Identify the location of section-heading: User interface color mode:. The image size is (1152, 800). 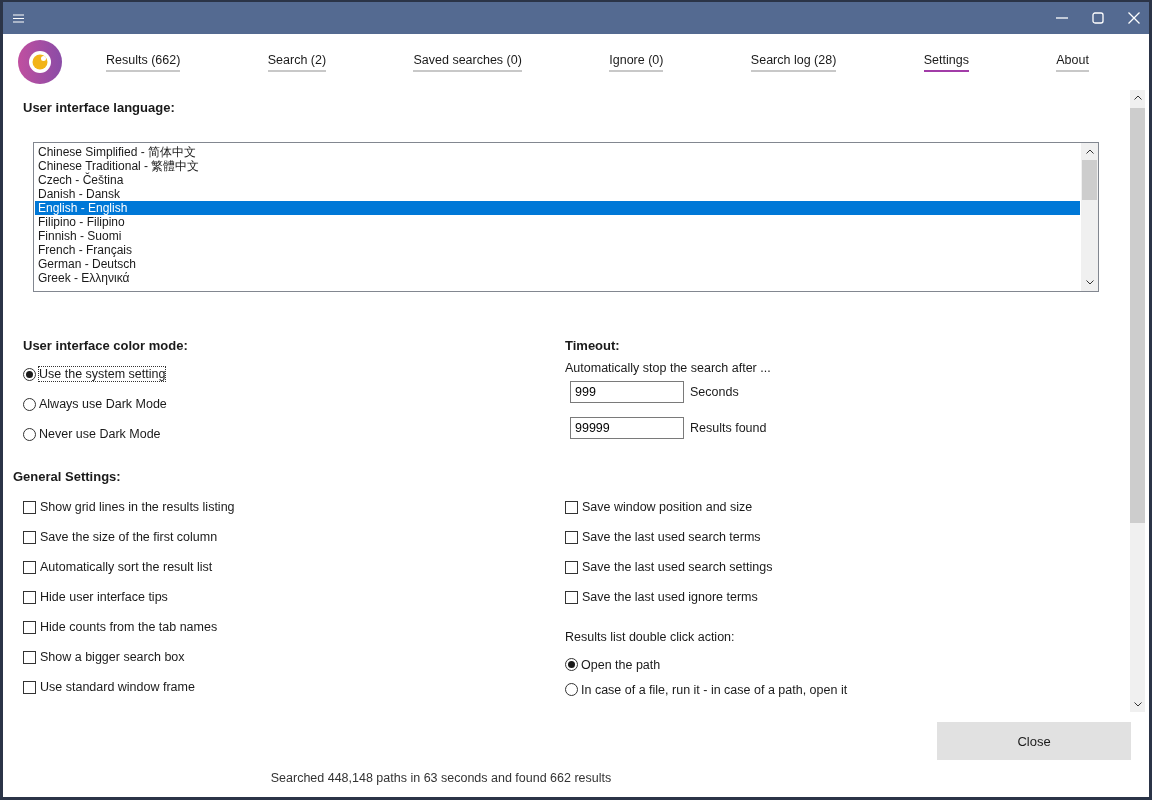
(106, 345).